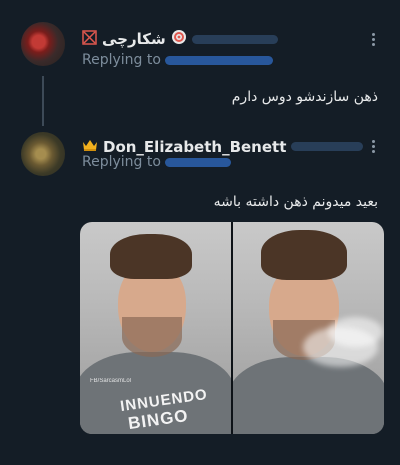  What do you see at coordinates (89, 39) in the screenshot?
I see `crossed-box-icon` at bounding box center [89, 39].